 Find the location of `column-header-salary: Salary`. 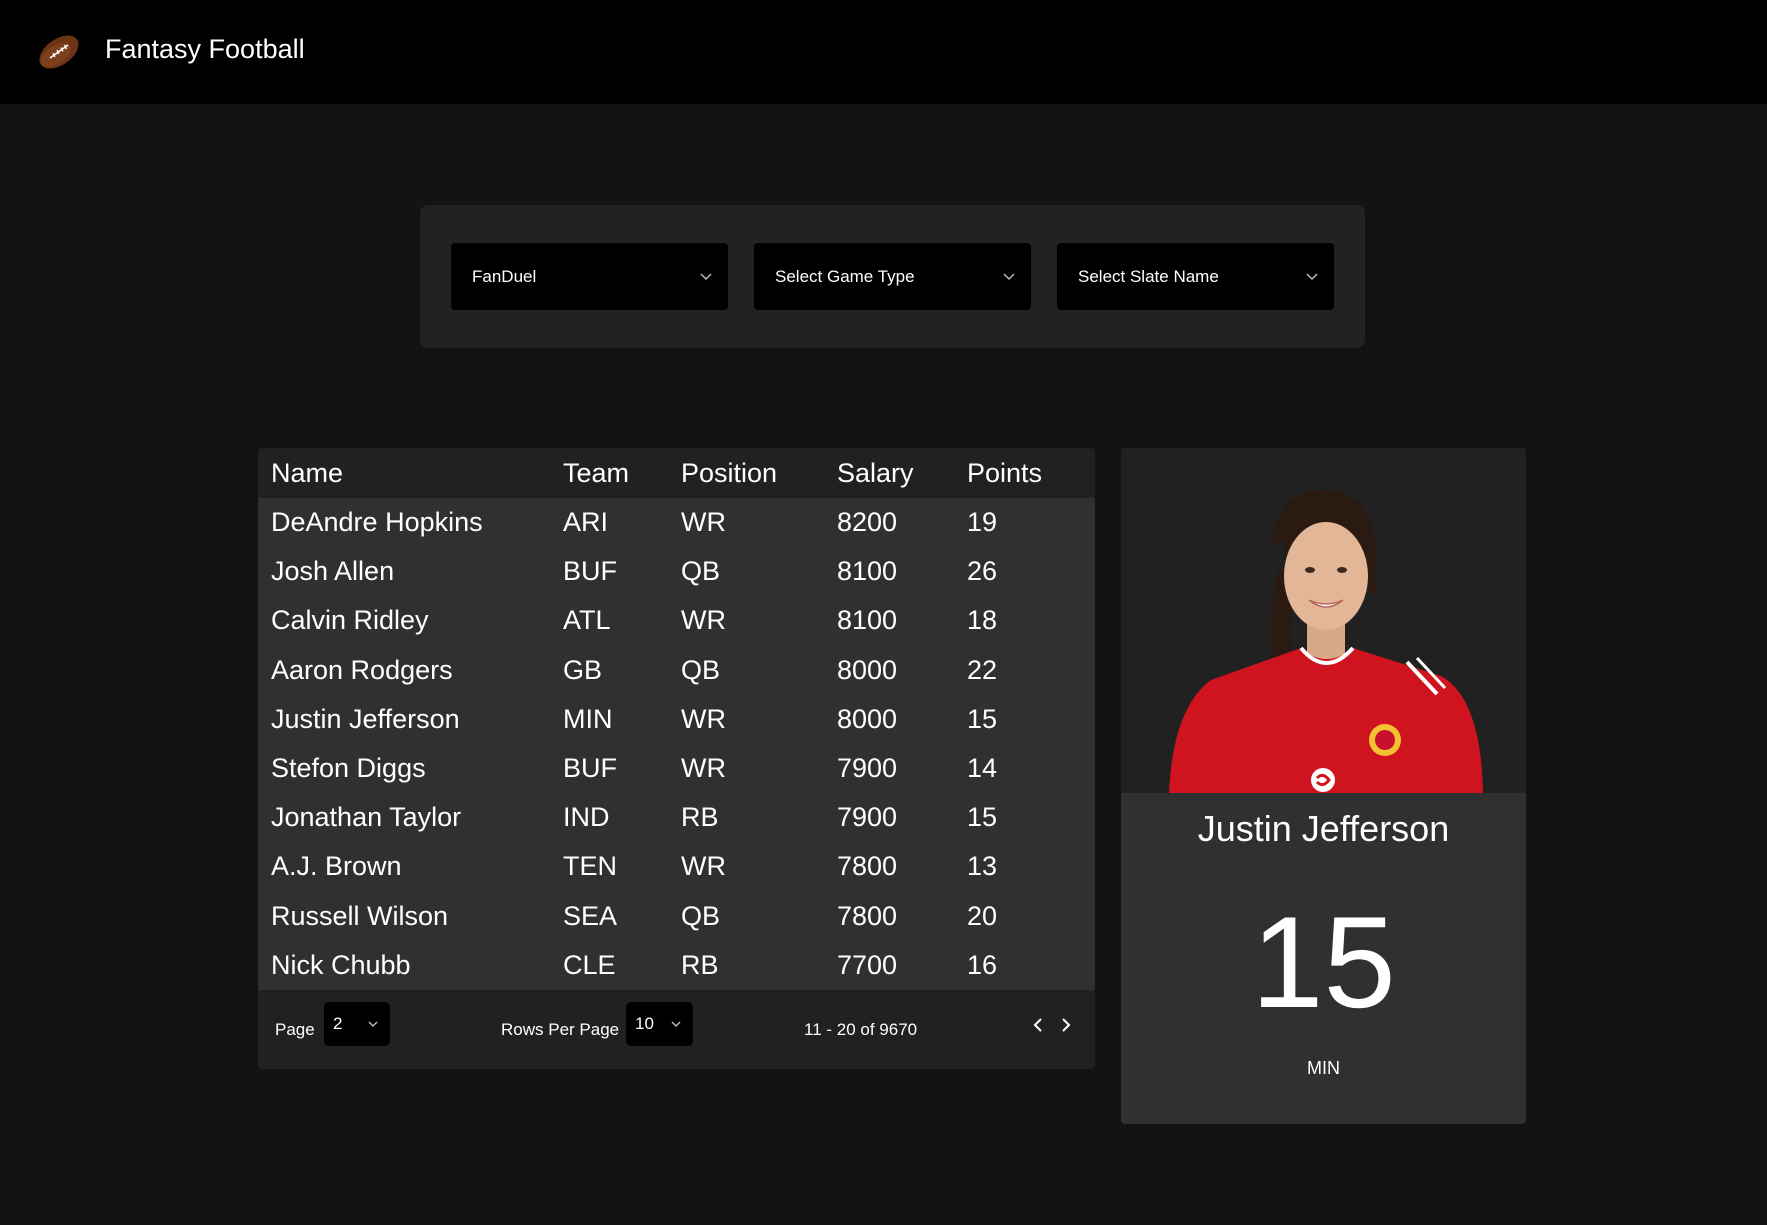

column-header-salary: Salary is located at coordinates (902, 473).